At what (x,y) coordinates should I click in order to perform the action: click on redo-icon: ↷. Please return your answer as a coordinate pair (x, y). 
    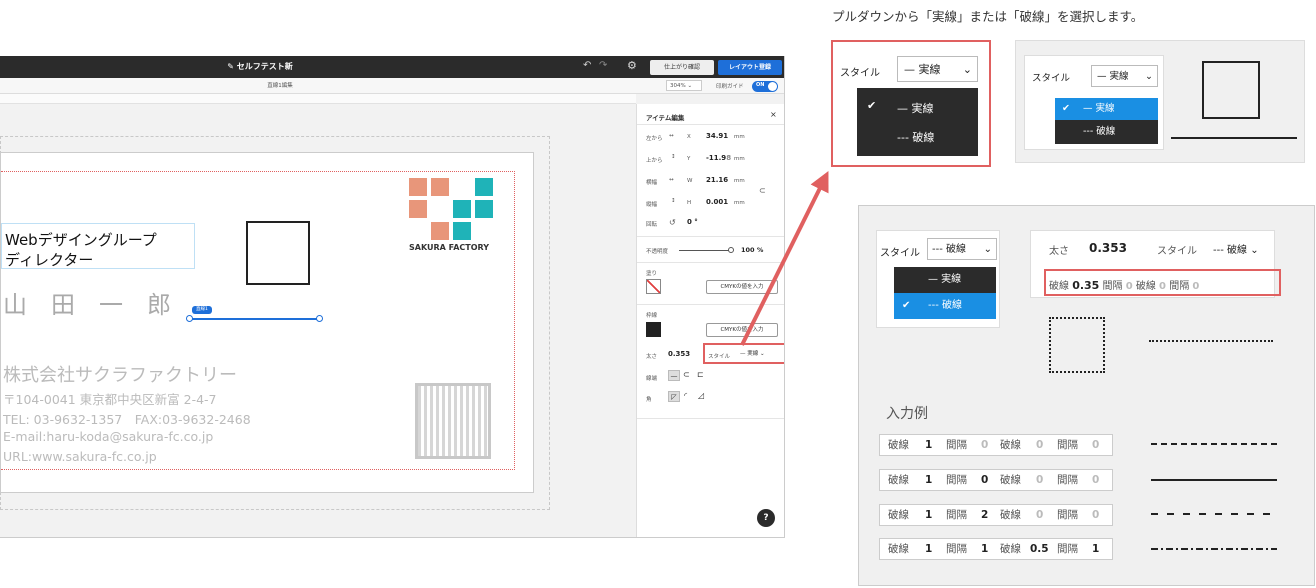
    Looking at the image, I should click on (603, 65).